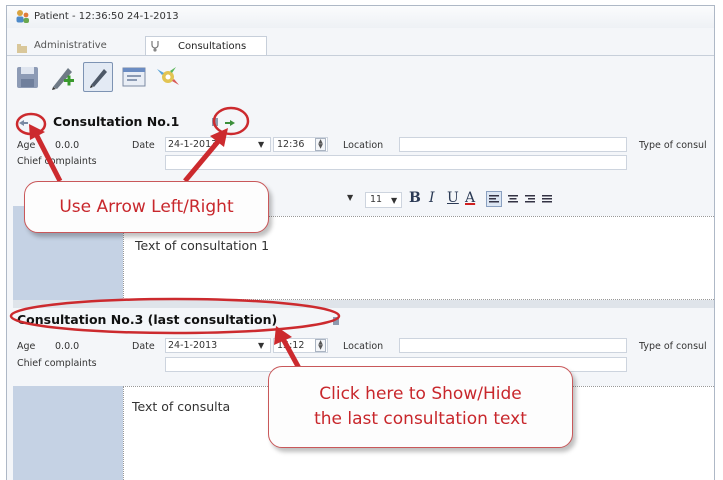  I want to click on callout-show-hide-line2: the last consultation text, so click(420, 419).